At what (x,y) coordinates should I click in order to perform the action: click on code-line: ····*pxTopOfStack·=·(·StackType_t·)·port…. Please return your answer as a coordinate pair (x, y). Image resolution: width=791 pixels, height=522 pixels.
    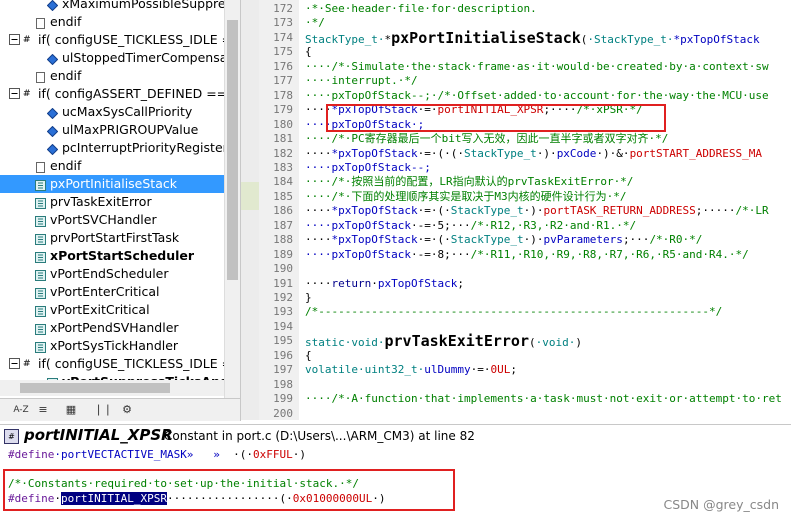
    Looking at the image, I should click on (537, 211).